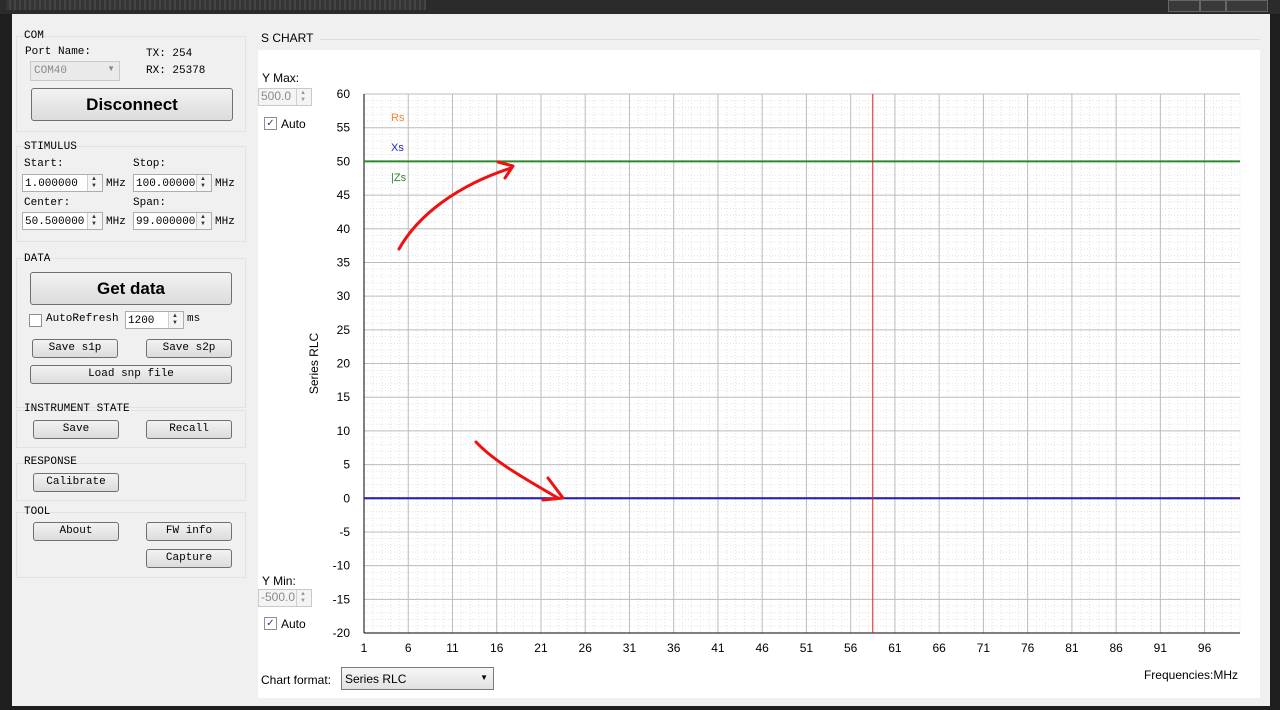 The width and height of the screenshot is (1280, 710). What do you see at coordinates (630, 648) in the screenshot?
I see `x-tick-label: 31` at bounding box center [630, 648].